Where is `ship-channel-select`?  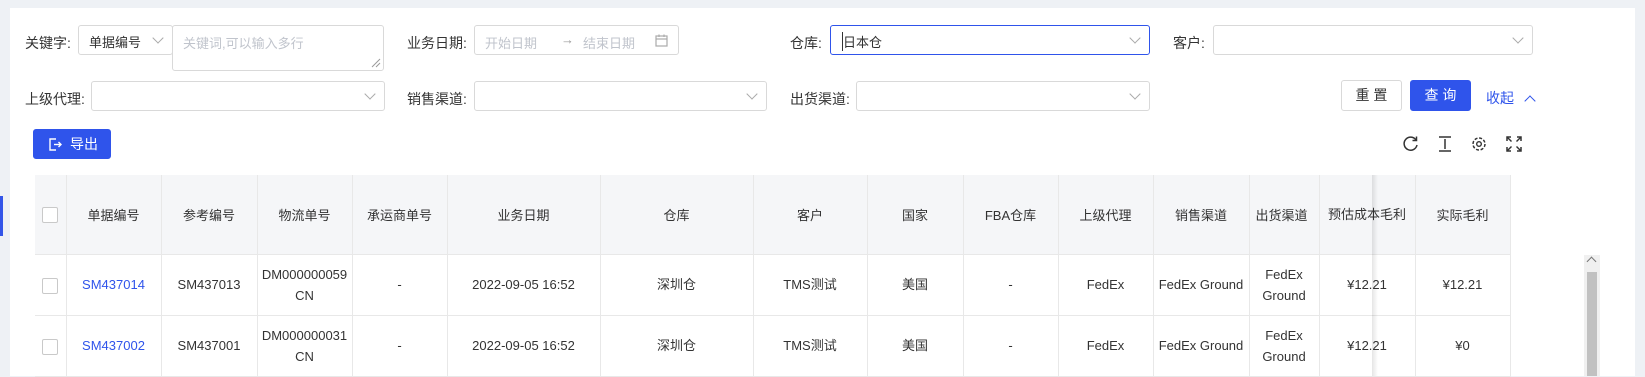
ship-channel-select is located at coordinates (1003, 96).